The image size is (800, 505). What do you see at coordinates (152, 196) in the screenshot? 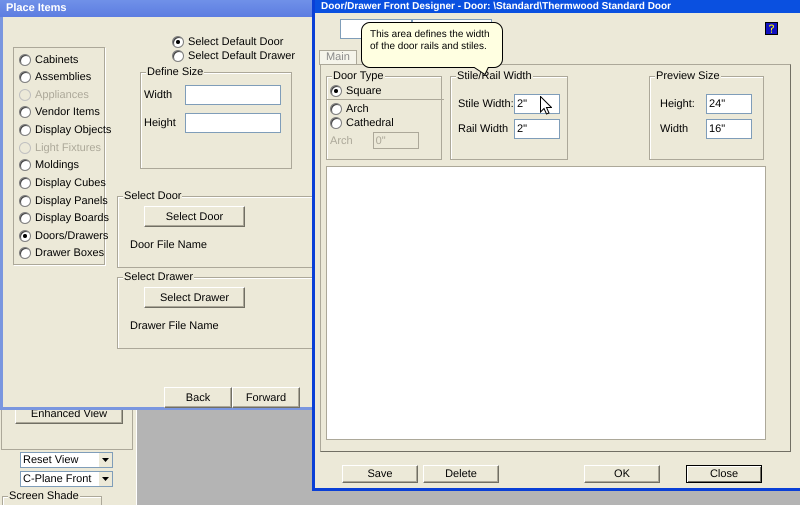
I see `group-title: Select Door` at bounding box center [152, 196].